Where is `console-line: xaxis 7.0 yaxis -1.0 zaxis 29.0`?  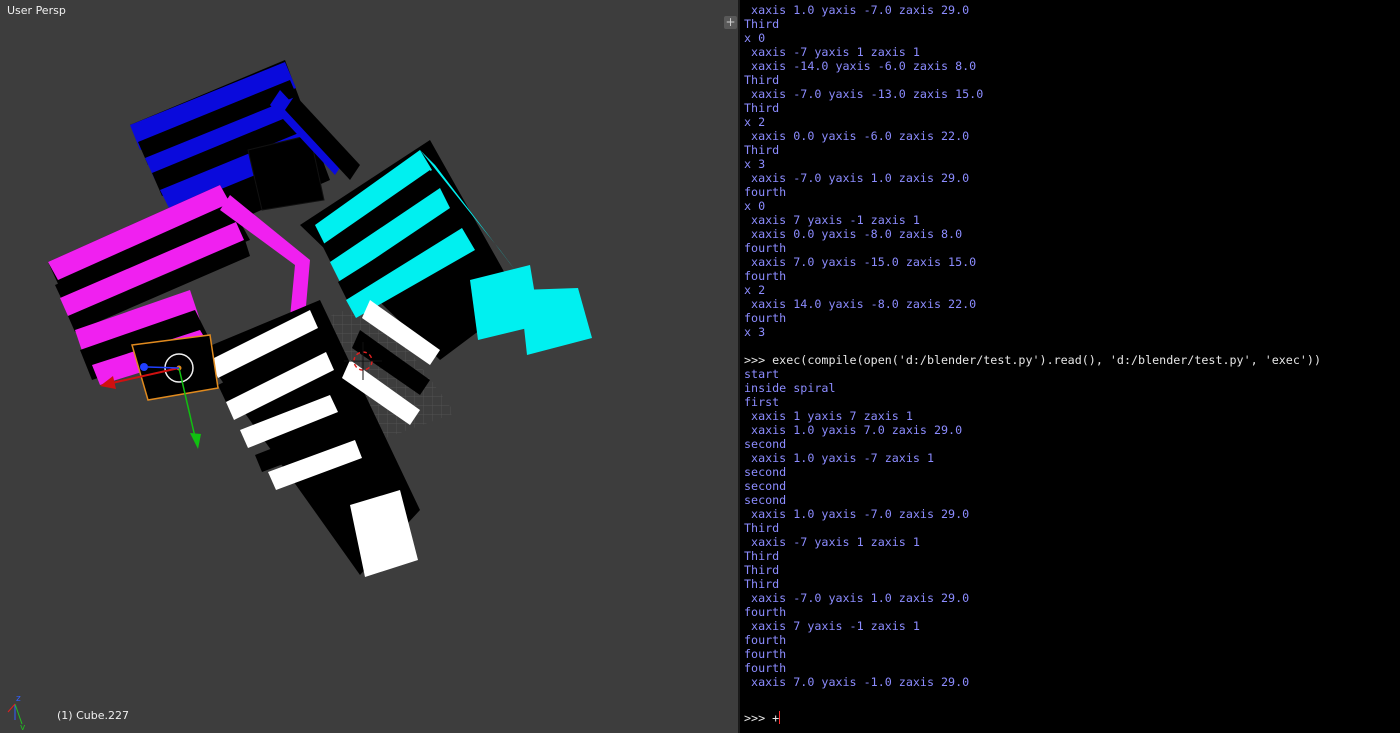 console-line: xaxis 7.0 yaxis -1.0 zaxis 29.0 is located at coordinates (857, 682).